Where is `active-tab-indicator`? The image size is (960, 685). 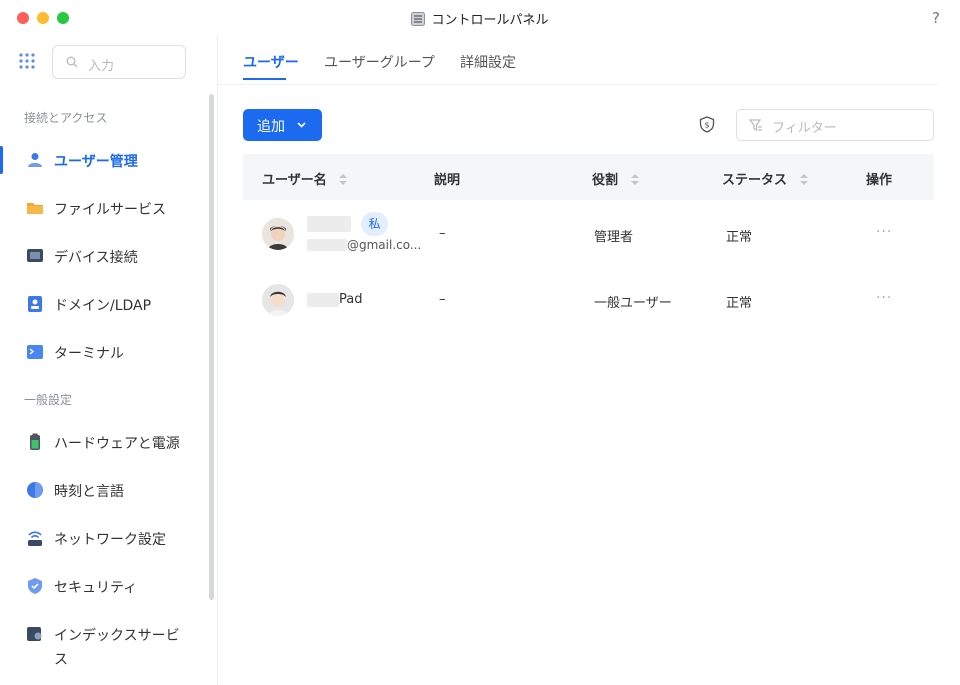 active-tab-indicator is located at coordinates (264, 79).